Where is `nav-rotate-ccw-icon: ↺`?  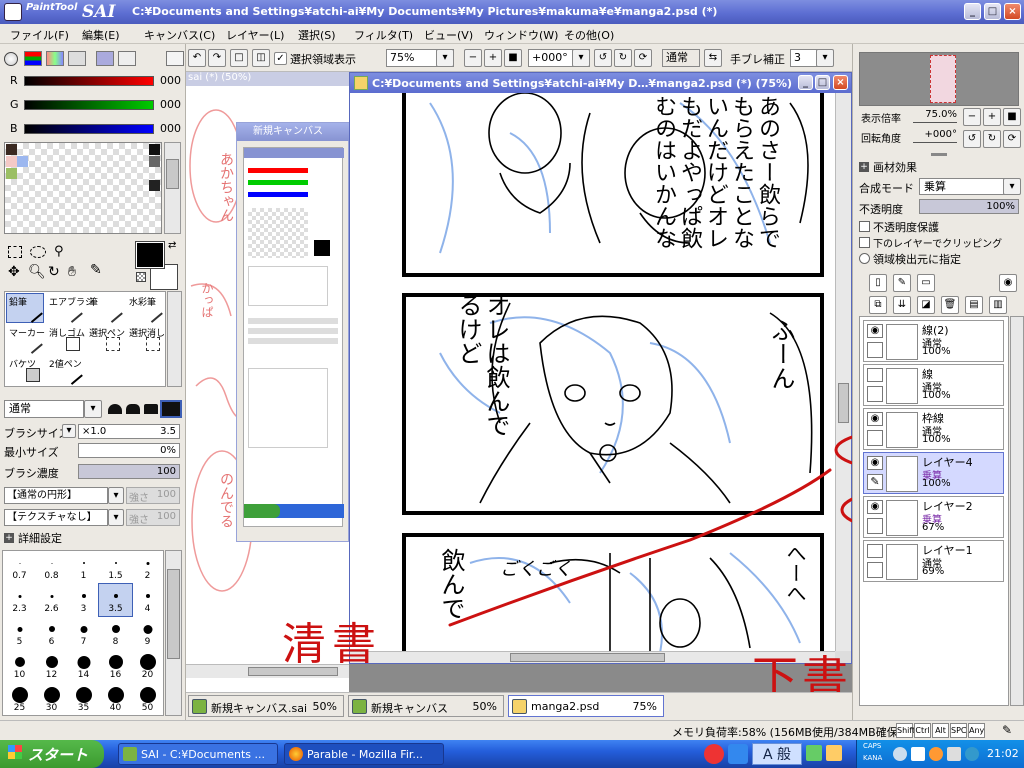 nav-rotate-ccw-icon: ↺ is located at coordinates (972, 139).